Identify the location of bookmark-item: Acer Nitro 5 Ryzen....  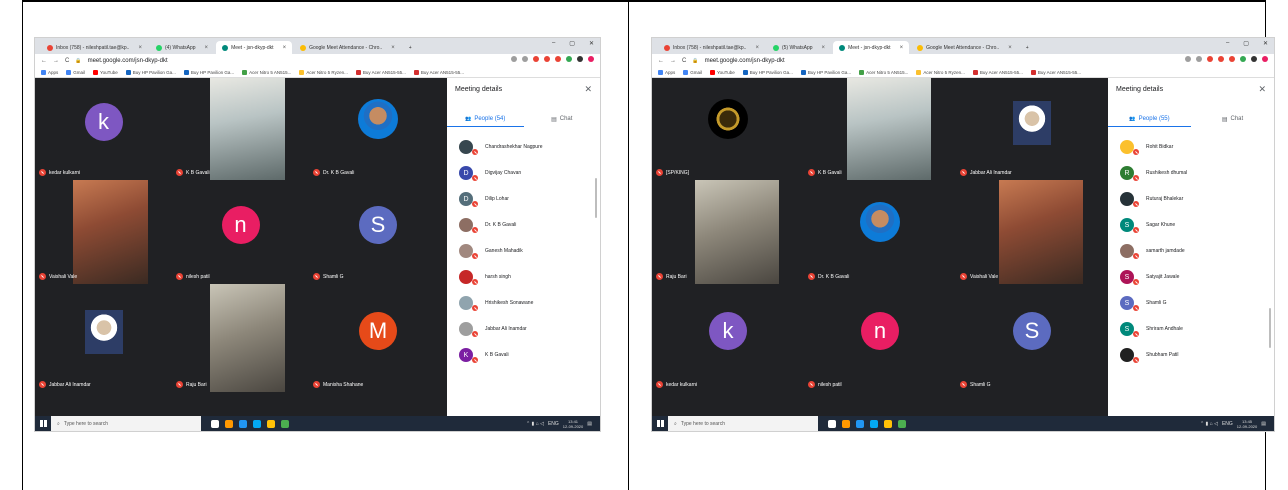
(940, 72).